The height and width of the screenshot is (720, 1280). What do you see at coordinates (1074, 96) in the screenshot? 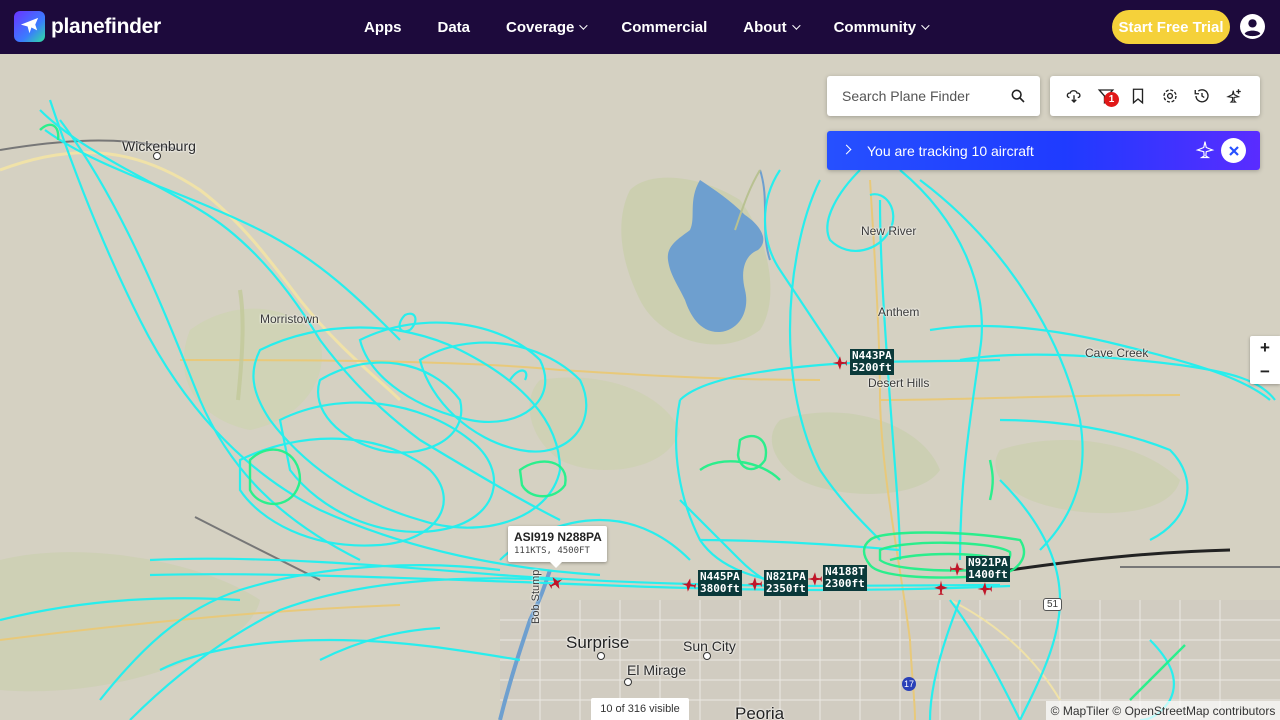
I see `weather-icon` at bounding box center [1074, 96].